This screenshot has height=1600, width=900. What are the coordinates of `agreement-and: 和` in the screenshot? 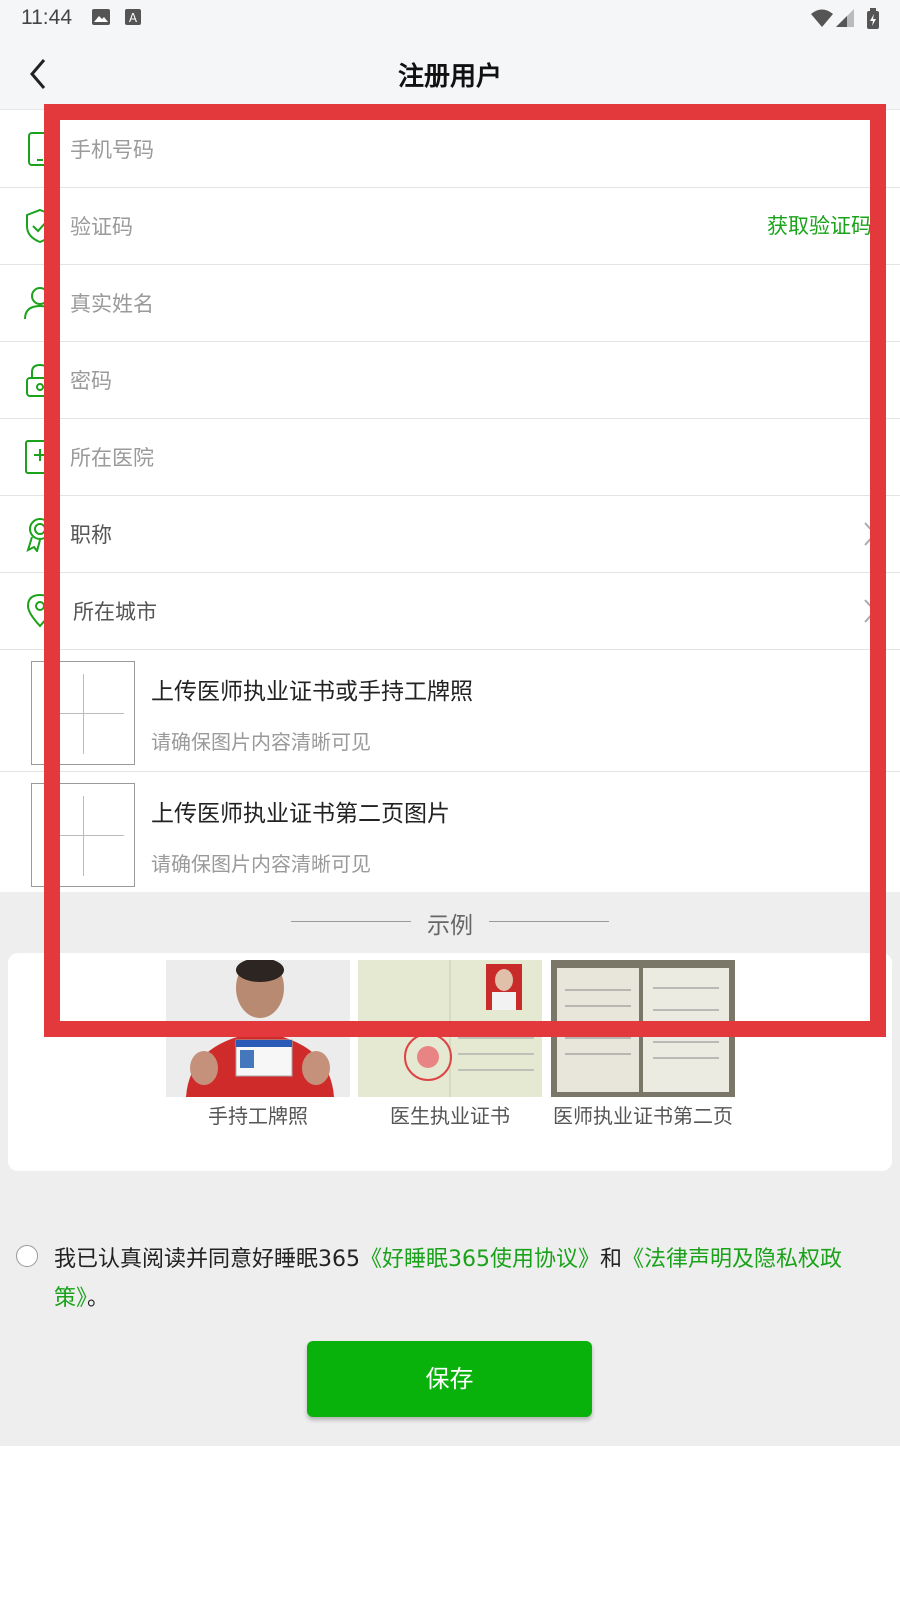 It's located at (611, 1259).